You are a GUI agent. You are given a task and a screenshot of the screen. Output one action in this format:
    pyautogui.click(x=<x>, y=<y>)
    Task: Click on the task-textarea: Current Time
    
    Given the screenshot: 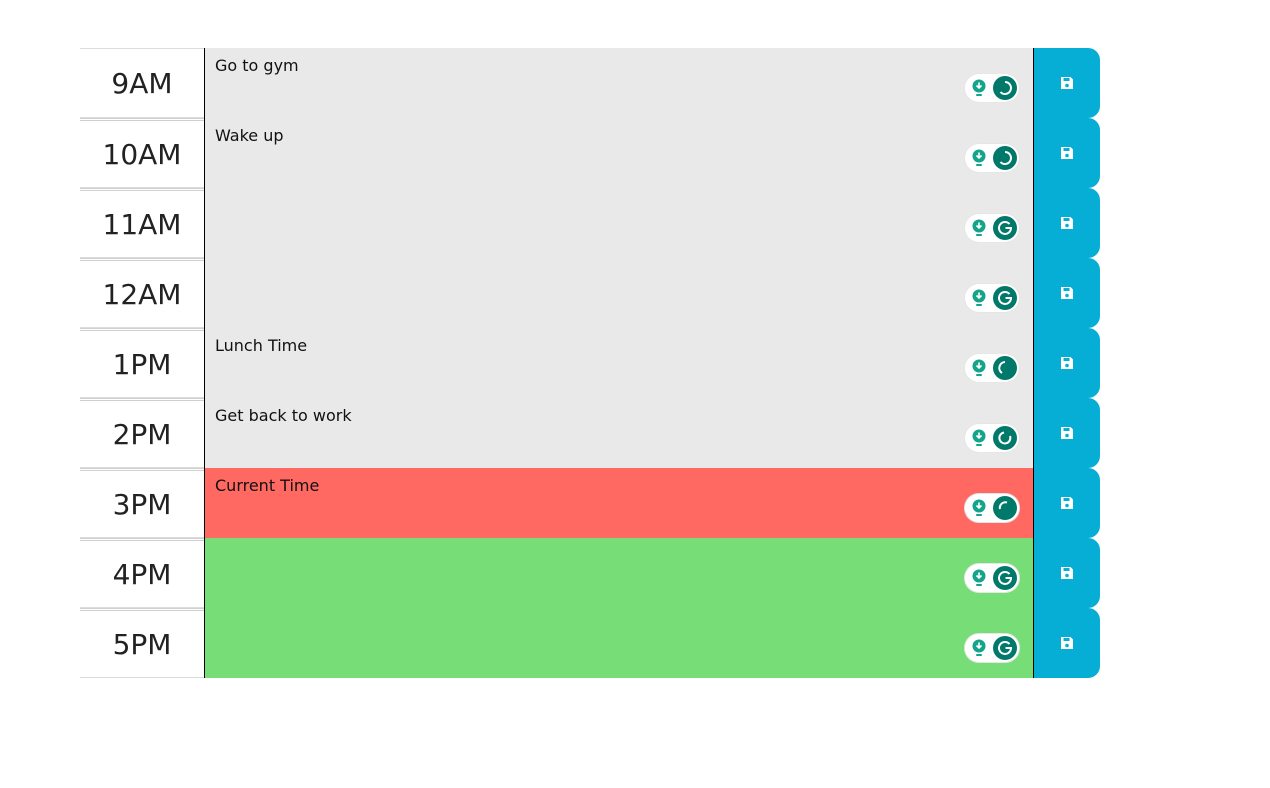 What is the action you would take?
    pyautogui.click(x=619, y=503)
    